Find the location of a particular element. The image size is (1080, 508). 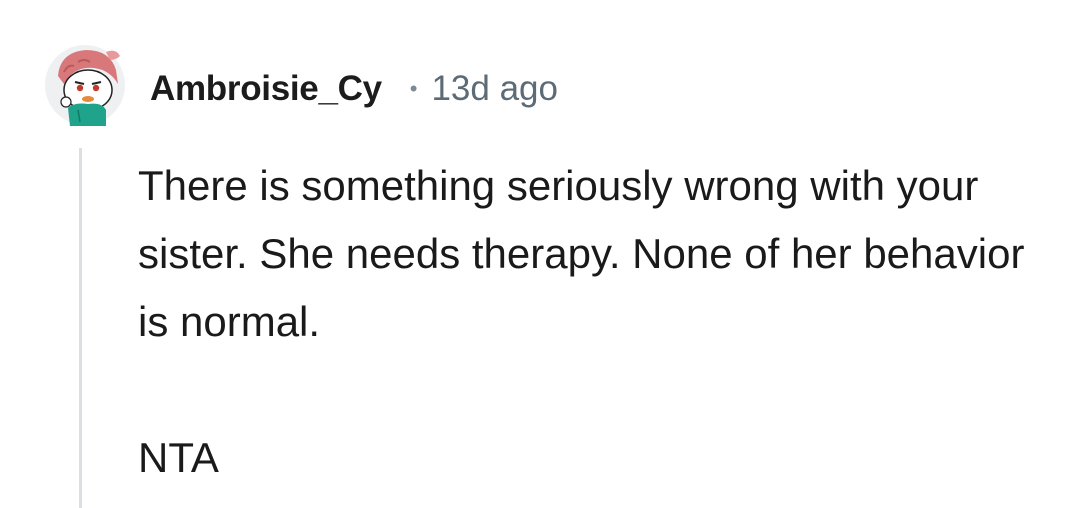

comment-paragraph: NTA is located at coordinates (178, 457).